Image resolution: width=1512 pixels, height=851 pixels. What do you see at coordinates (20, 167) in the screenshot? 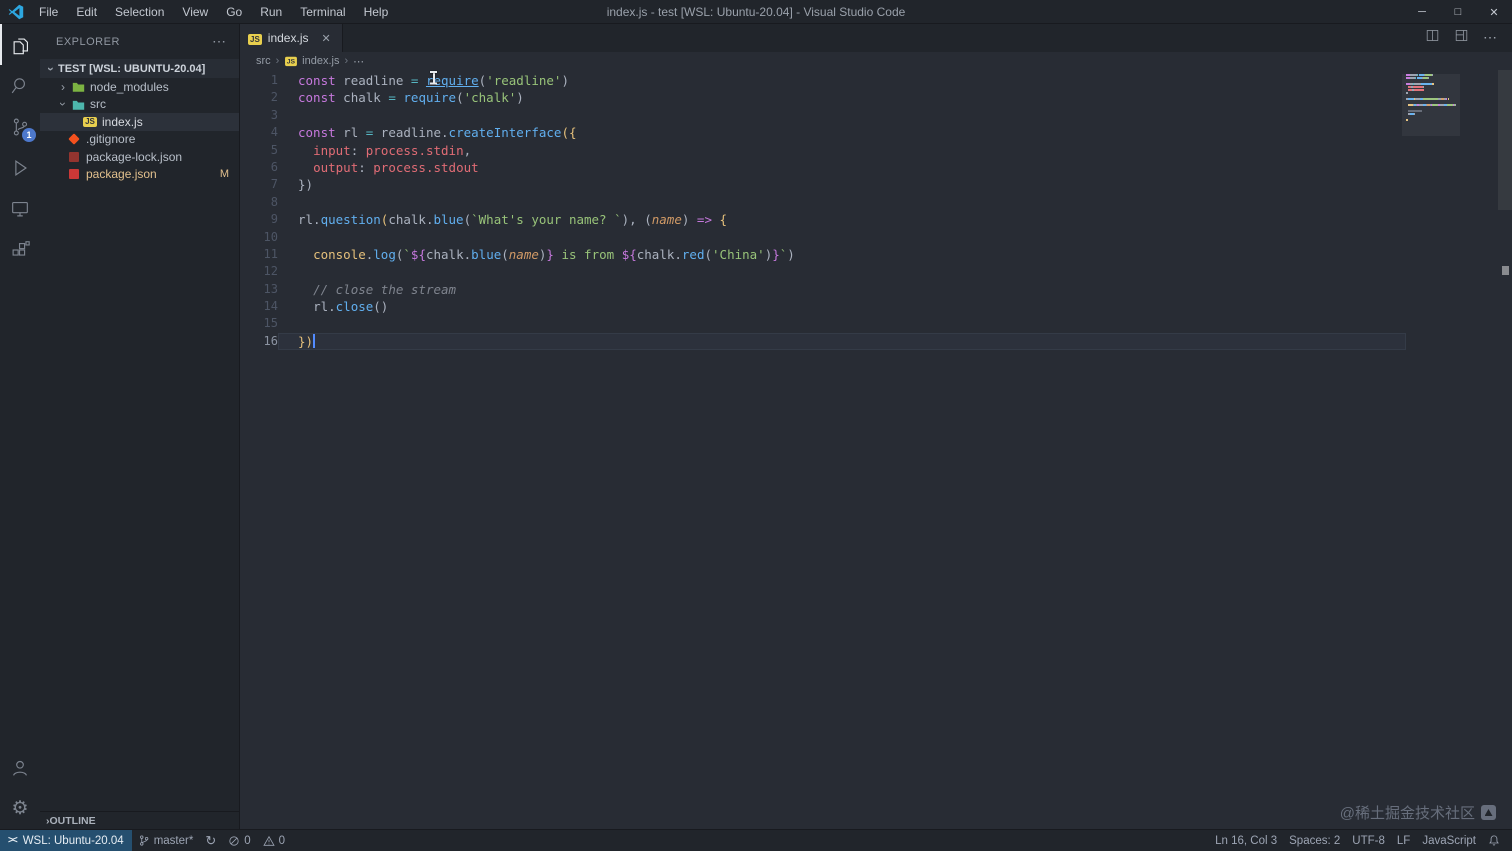
I see `run-debug-icon` at bounding box center [20, 167].